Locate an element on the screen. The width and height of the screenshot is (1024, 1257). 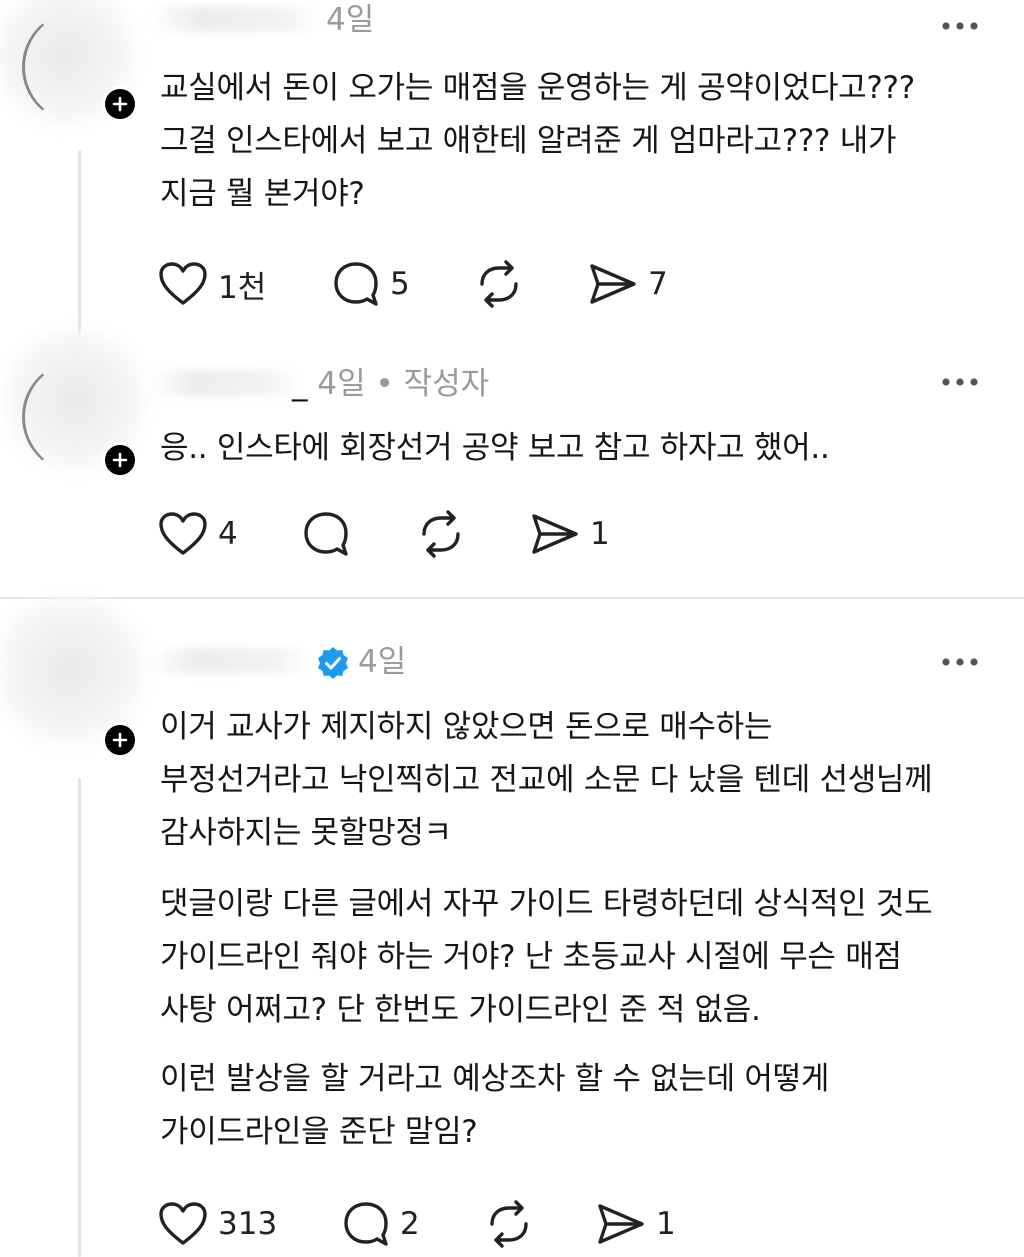
share-button: 7 is located at coordinates (628, 284).